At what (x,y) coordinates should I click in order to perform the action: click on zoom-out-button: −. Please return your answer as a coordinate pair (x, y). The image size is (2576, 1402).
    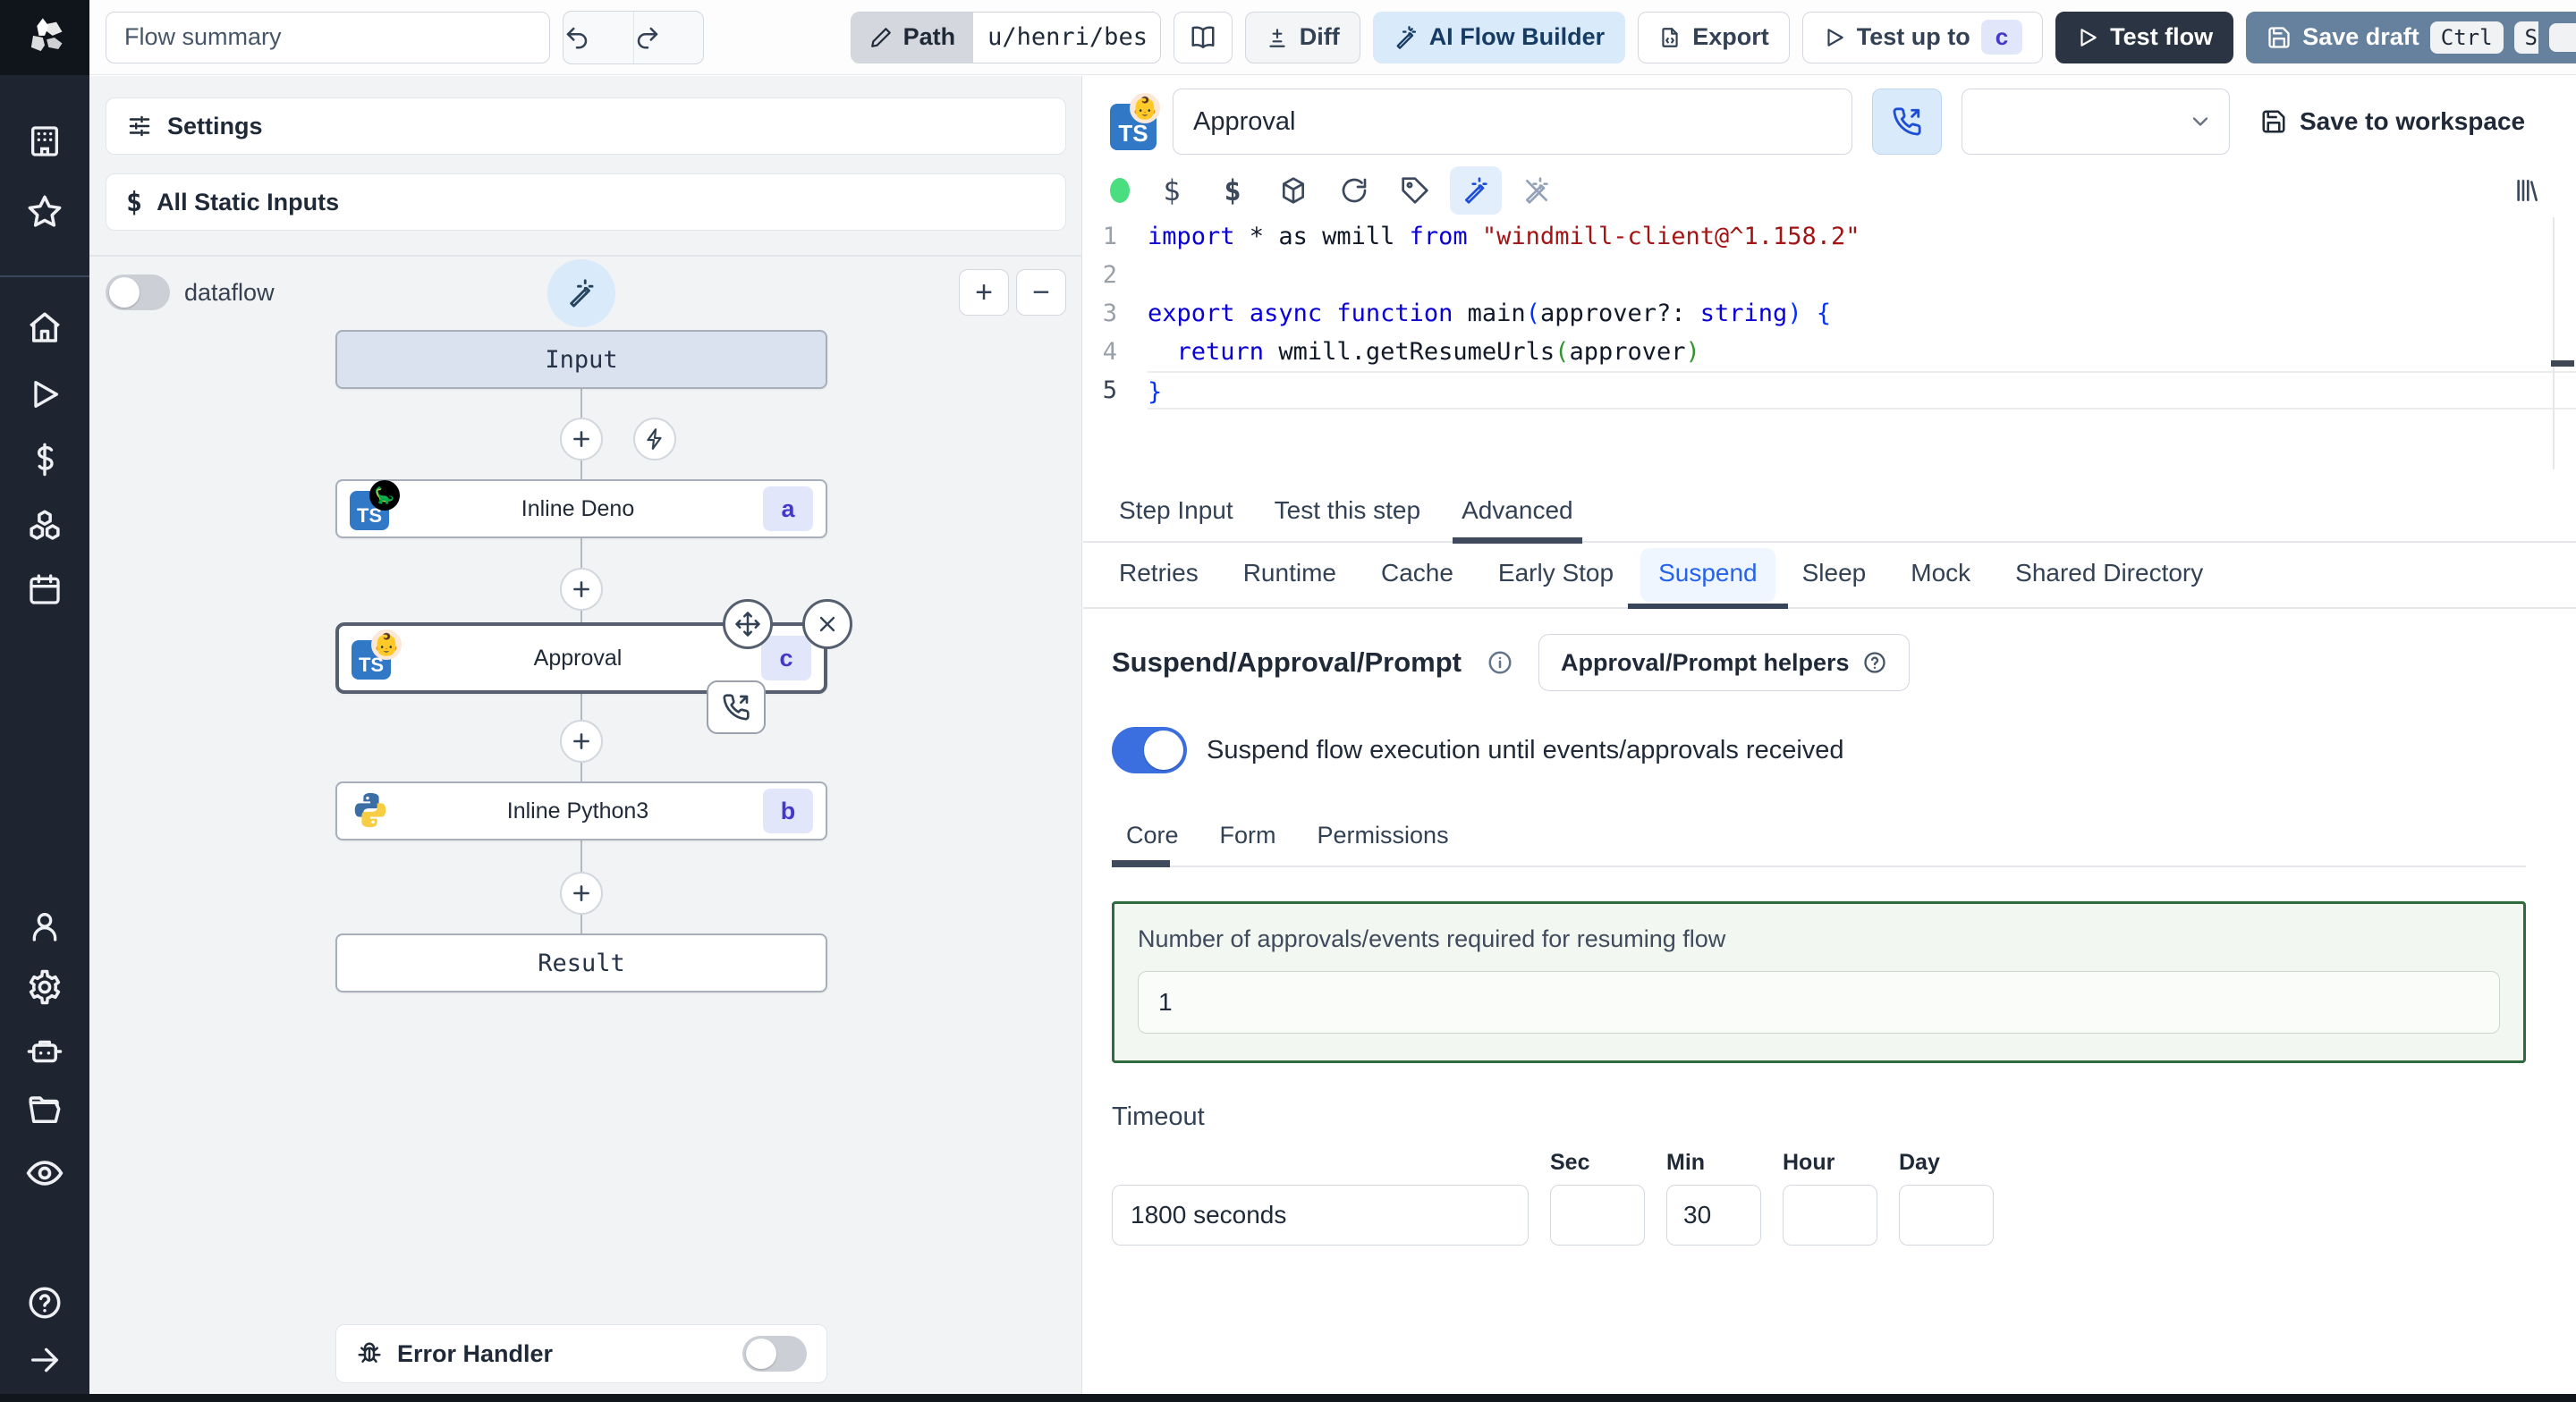
    Looking at the image, I should click on (1041, 292).